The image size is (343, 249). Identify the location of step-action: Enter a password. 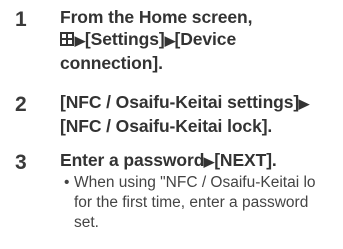
(132, 160).